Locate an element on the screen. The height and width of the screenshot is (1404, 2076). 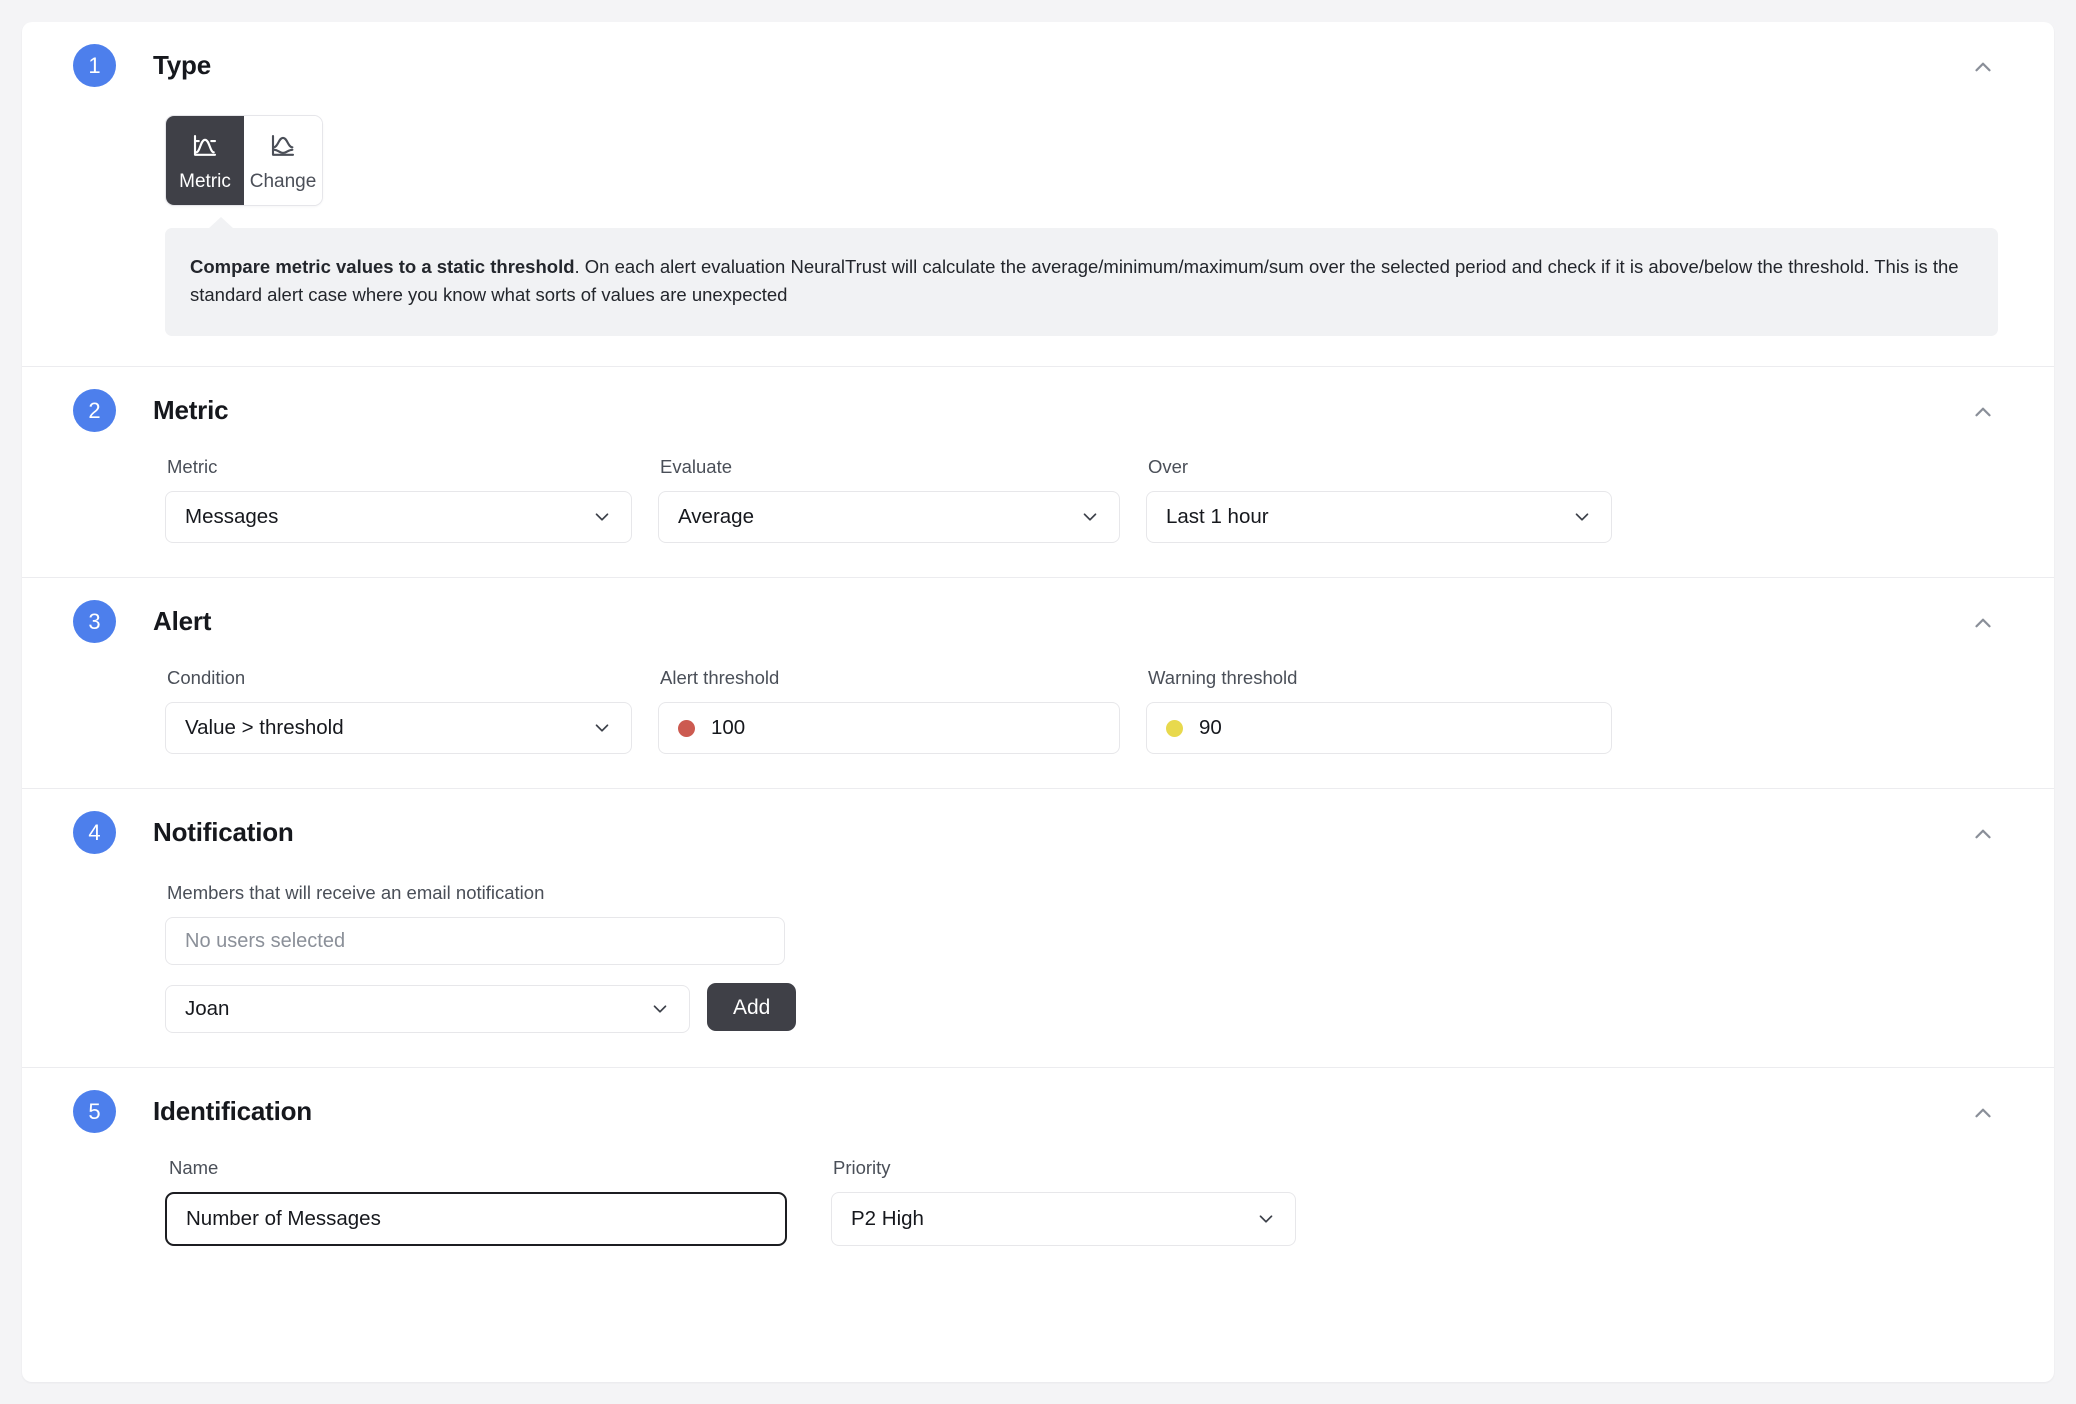
step-badge-1: 1 is located at coordinates (94, 65).